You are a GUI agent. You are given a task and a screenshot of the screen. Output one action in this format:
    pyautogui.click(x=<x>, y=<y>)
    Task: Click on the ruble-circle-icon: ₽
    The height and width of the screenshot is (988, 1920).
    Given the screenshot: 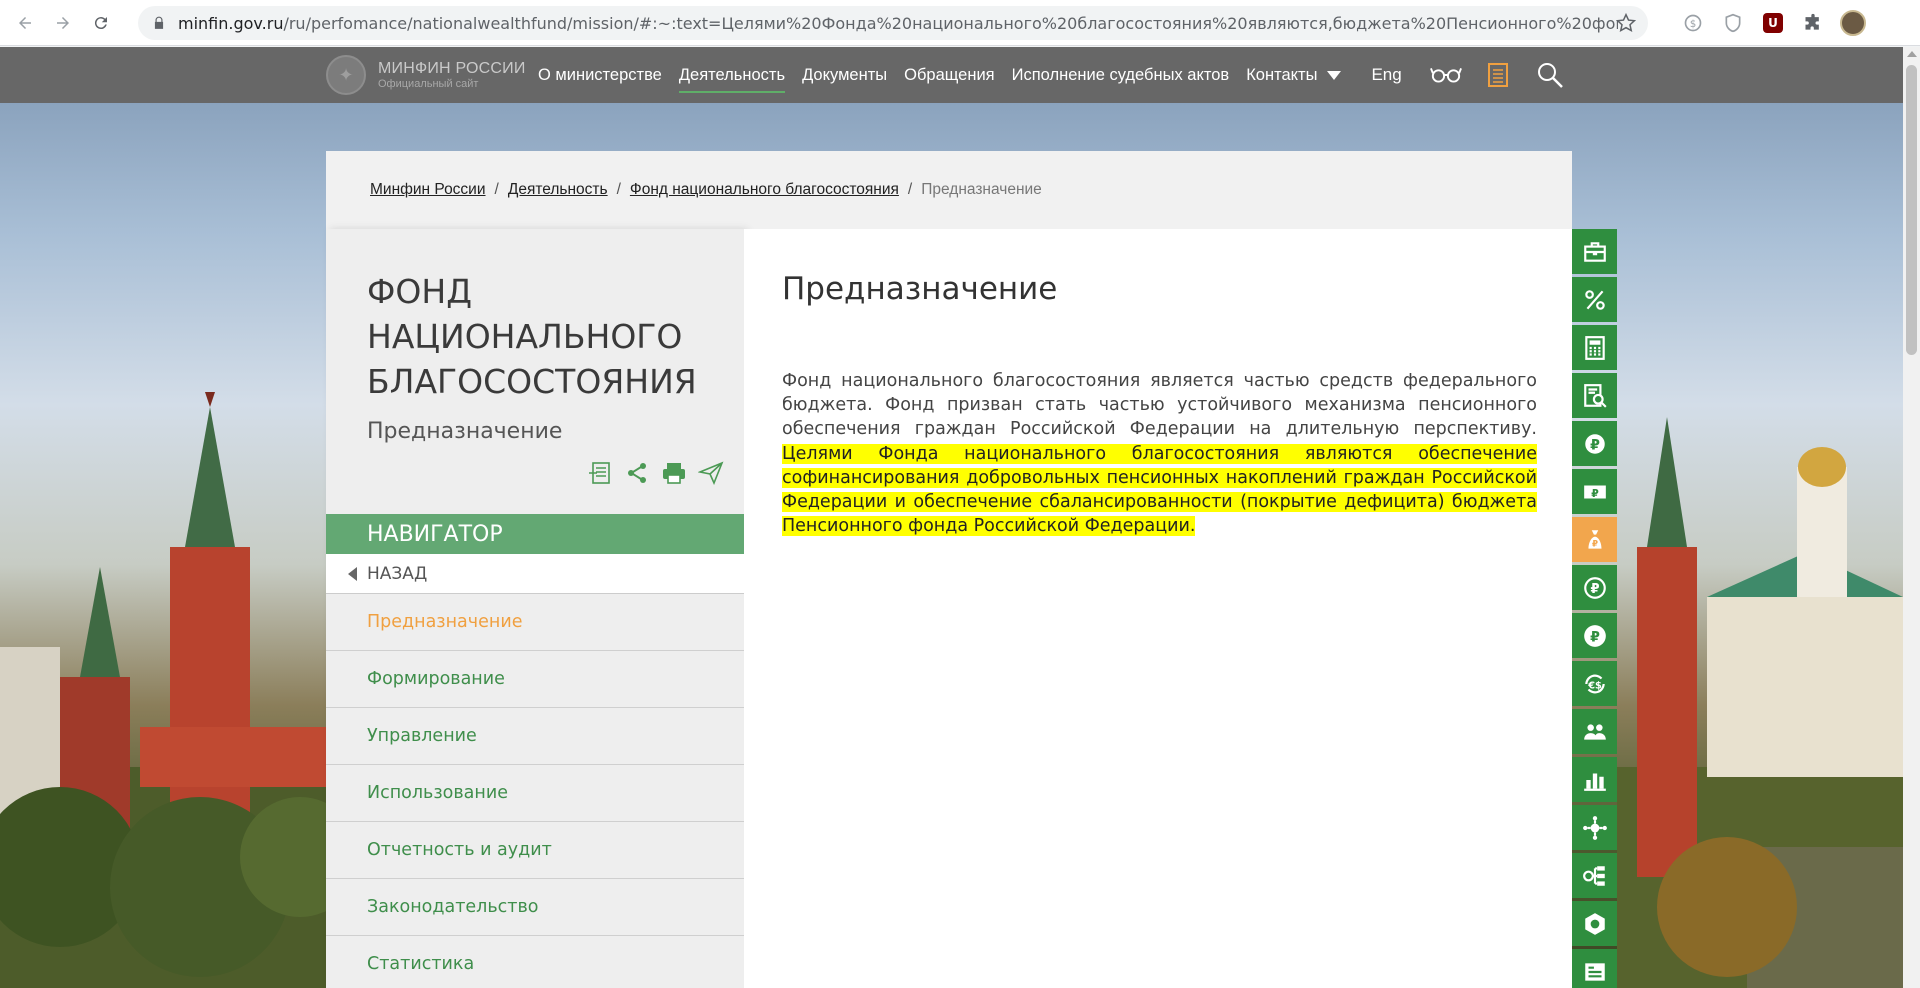 What is the action you would take?
    pyautogui.click(x=1594, y=635)
    